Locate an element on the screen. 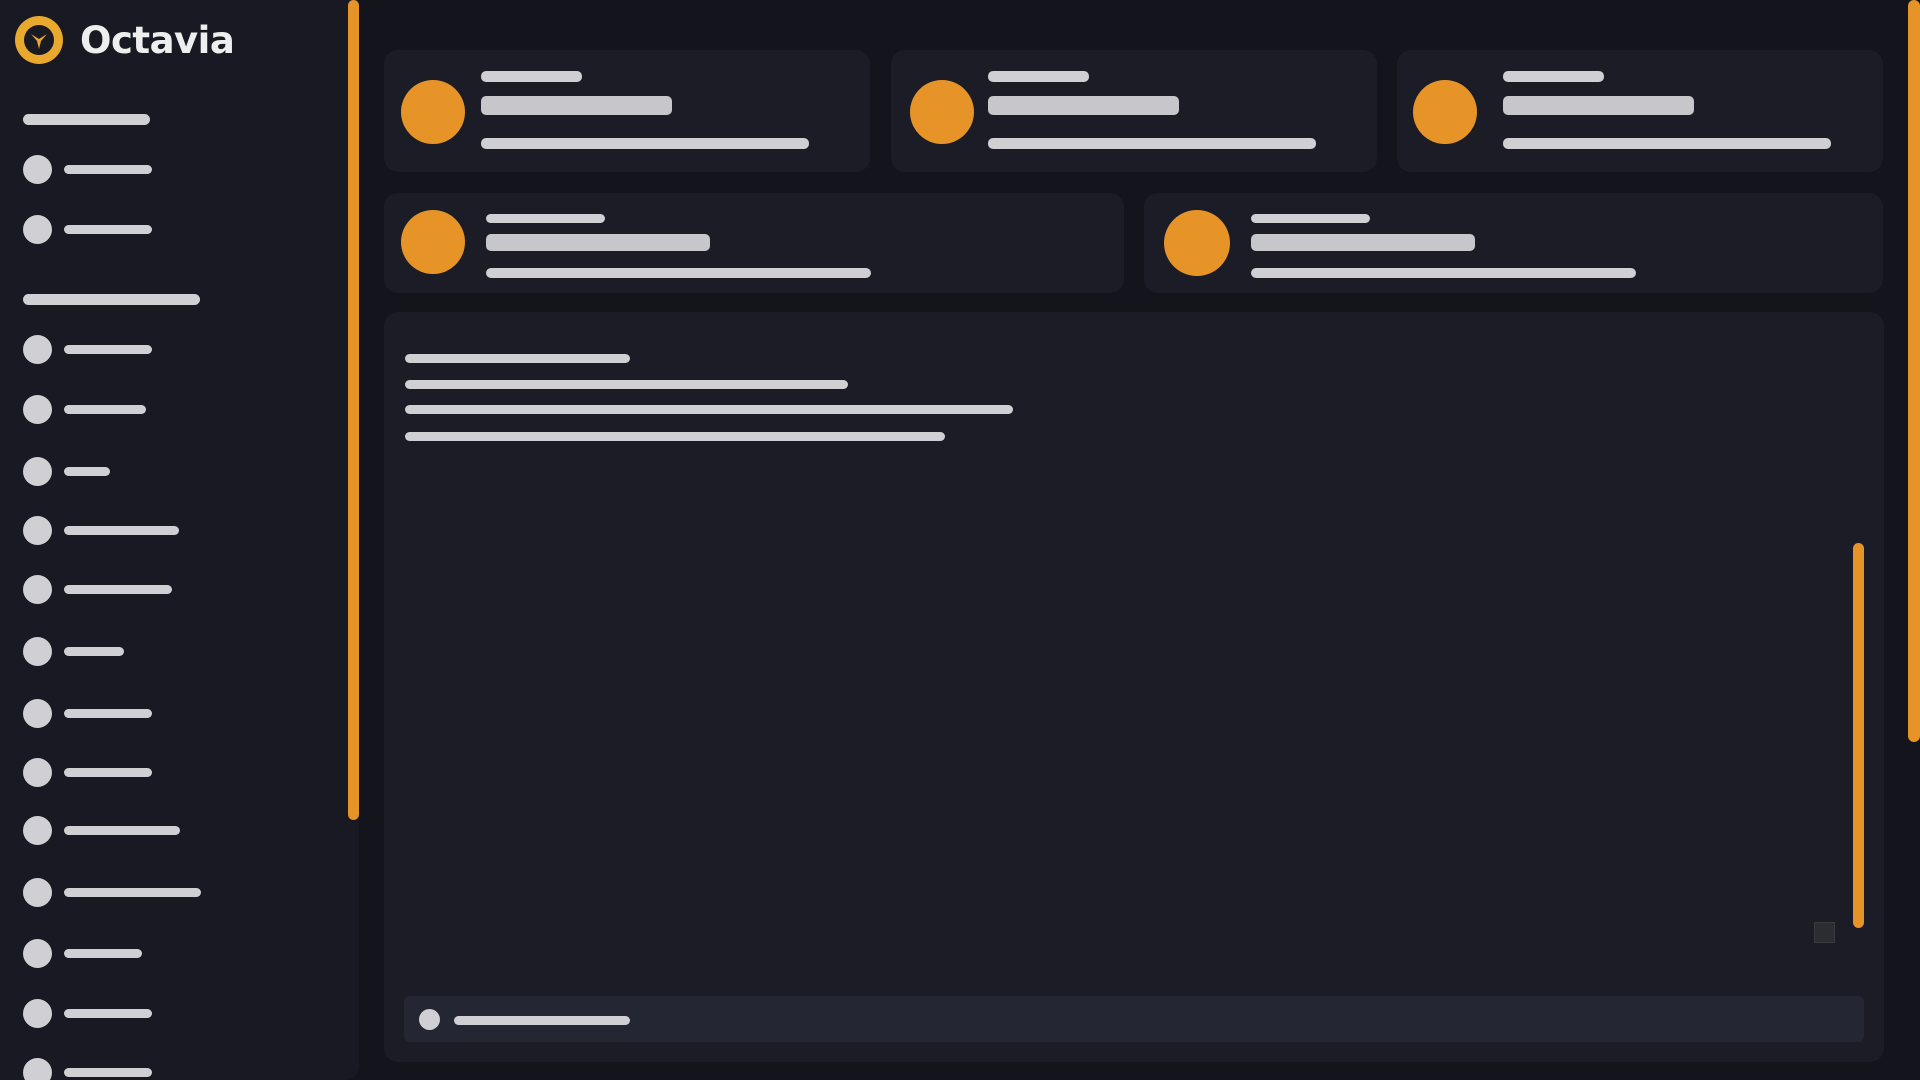  brand: Octavia is located at coordinates (125, 40).